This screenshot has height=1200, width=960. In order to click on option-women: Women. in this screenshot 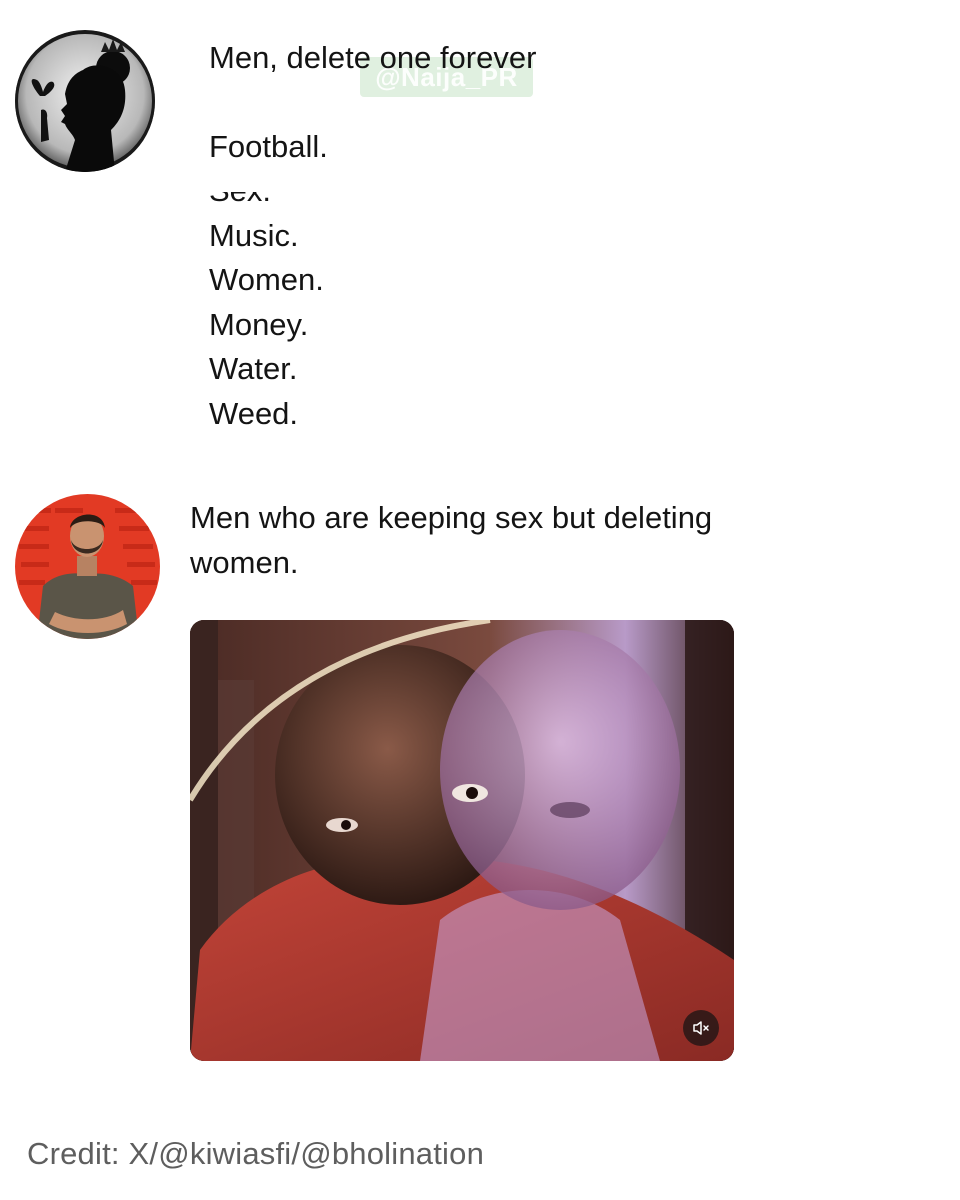, I will do `click(266, 279)`.